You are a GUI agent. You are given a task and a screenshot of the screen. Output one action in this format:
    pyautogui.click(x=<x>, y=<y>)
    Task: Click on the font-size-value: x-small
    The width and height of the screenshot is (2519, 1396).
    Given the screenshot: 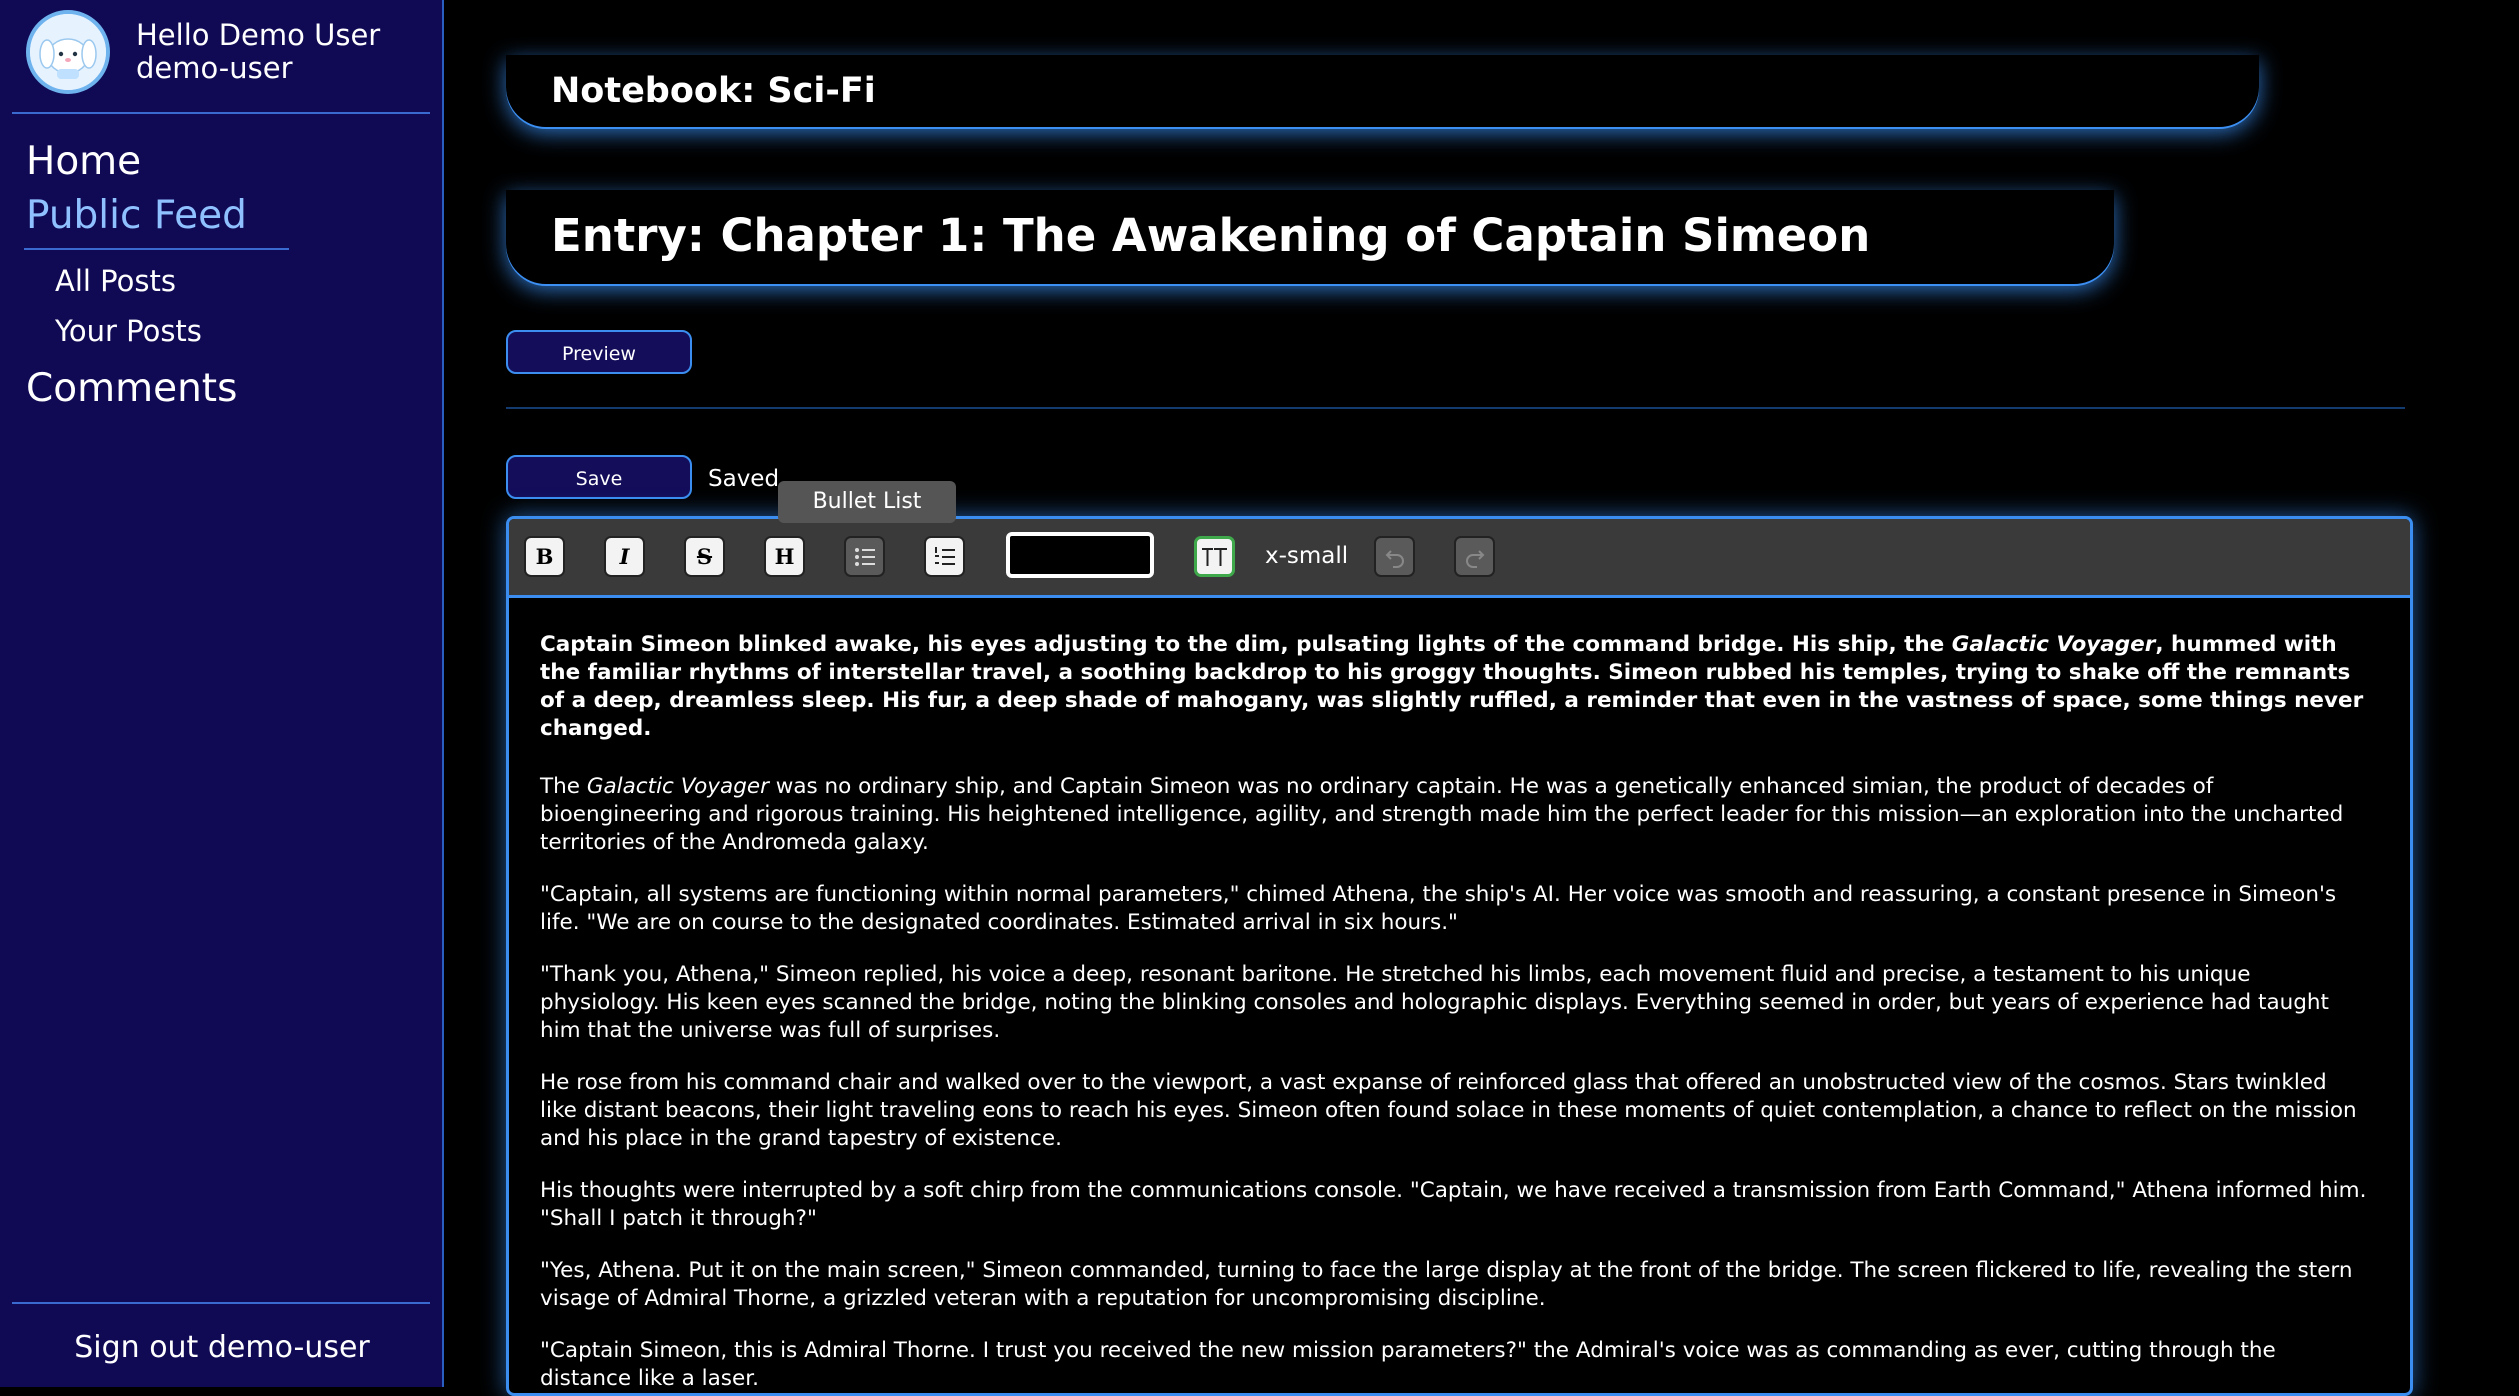 What is the action you would take?
    pyautogui.click(x=1307, y=556)
    